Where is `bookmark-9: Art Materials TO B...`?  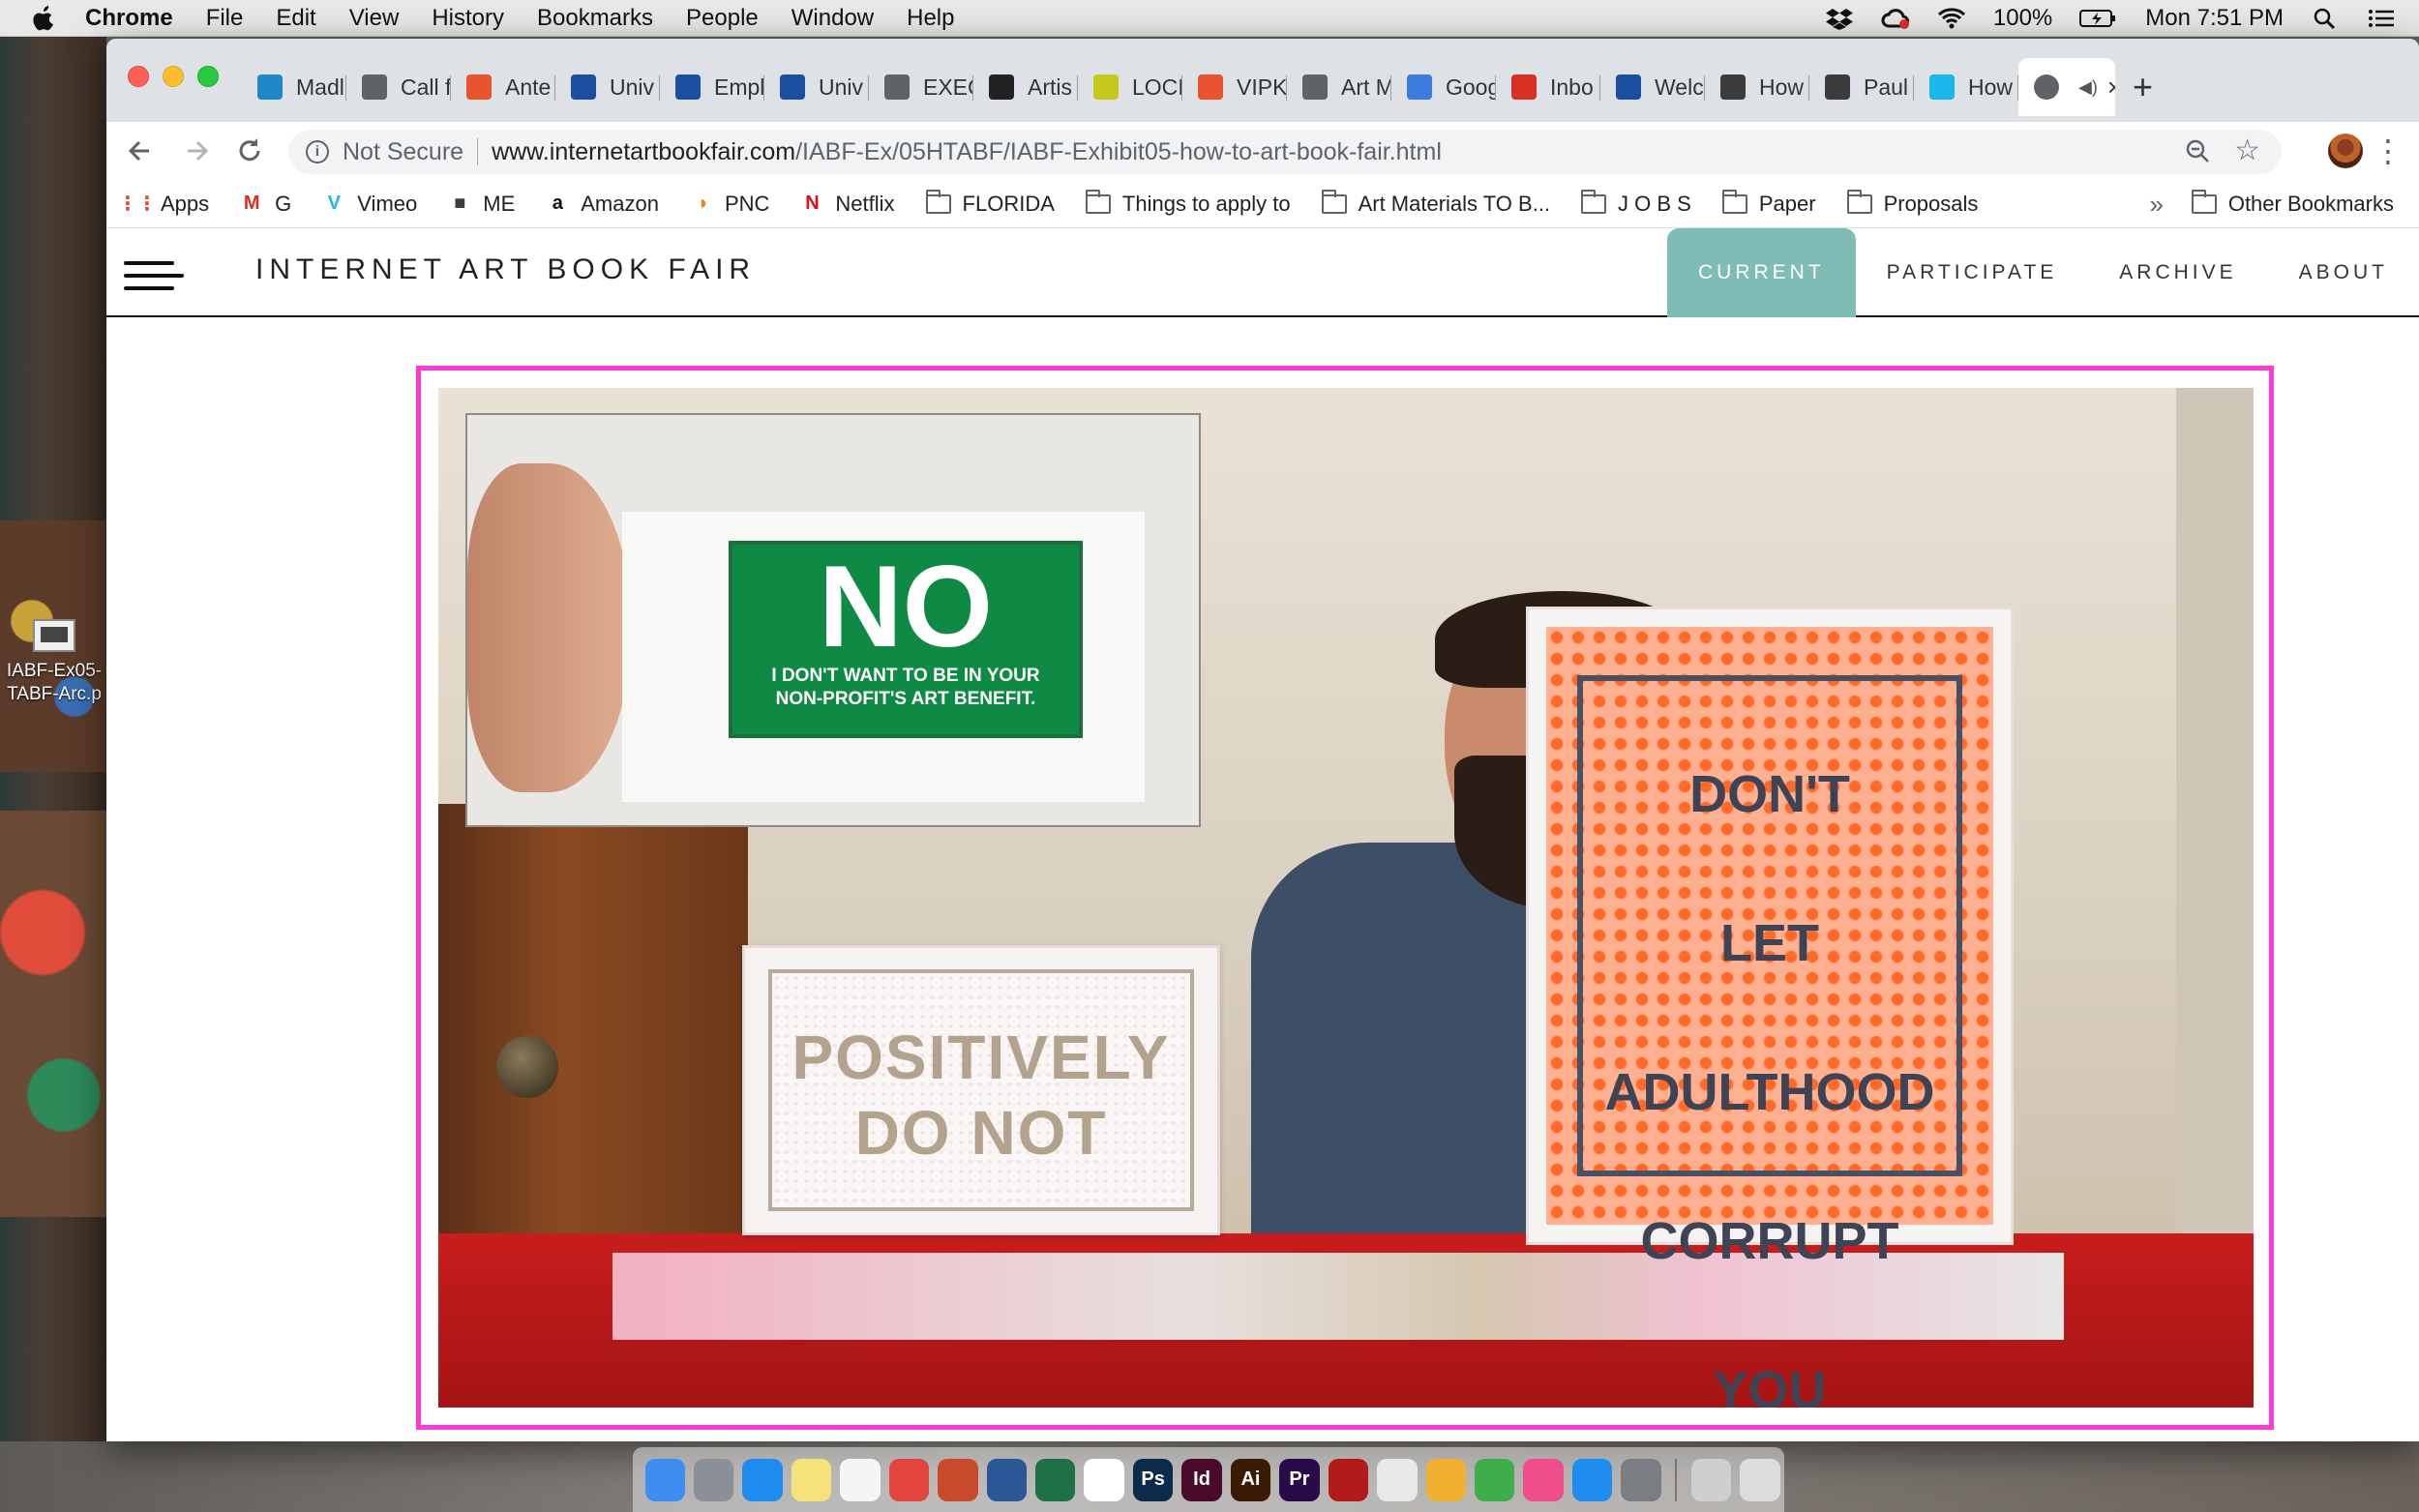
bookmark-9: Art Materials TO B... is located at coordinates (1436, 203).